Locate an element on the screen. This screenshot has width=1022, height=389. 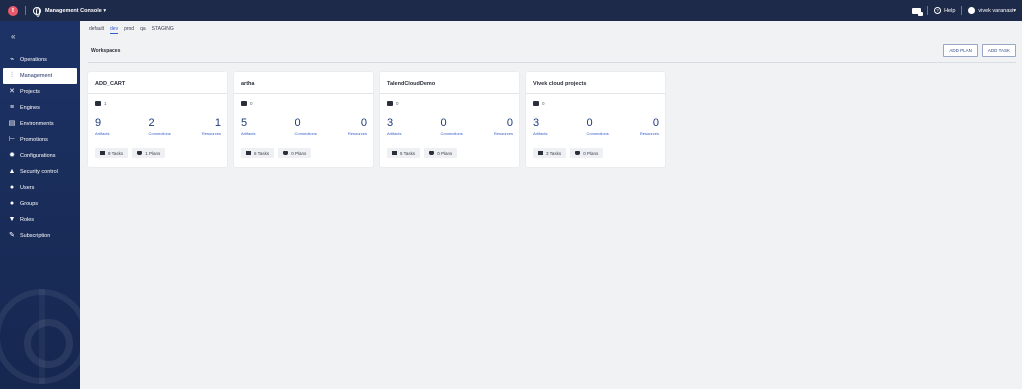
gear-icon: ✹ is located at coordinates (12, 155).